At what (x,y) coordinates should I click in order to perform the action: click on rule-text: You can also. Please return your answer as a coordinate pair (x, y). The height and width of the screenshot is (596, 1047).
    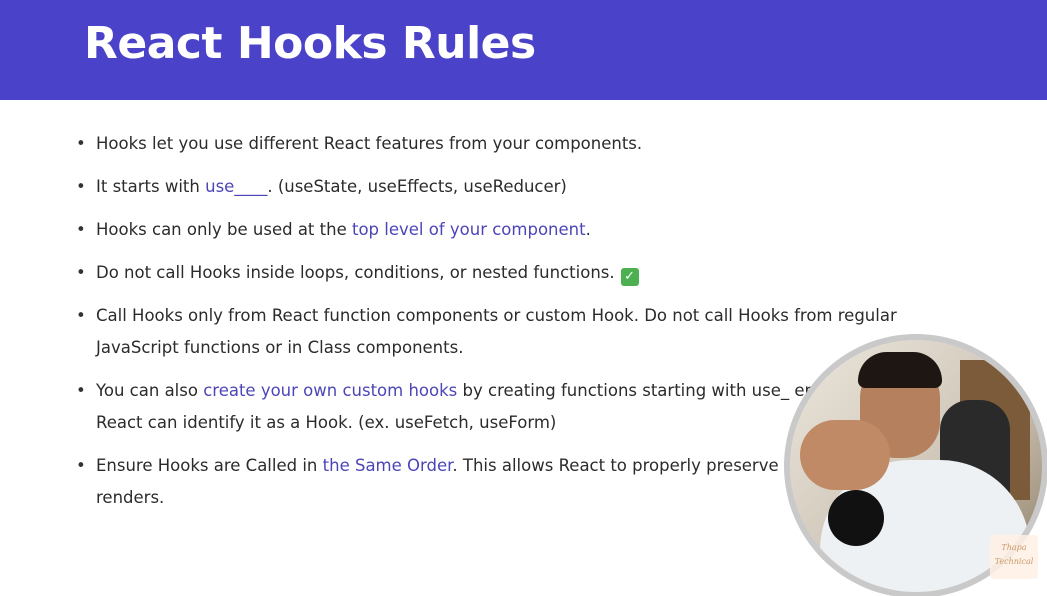
    Looking at the image, I should click on (150, 390).